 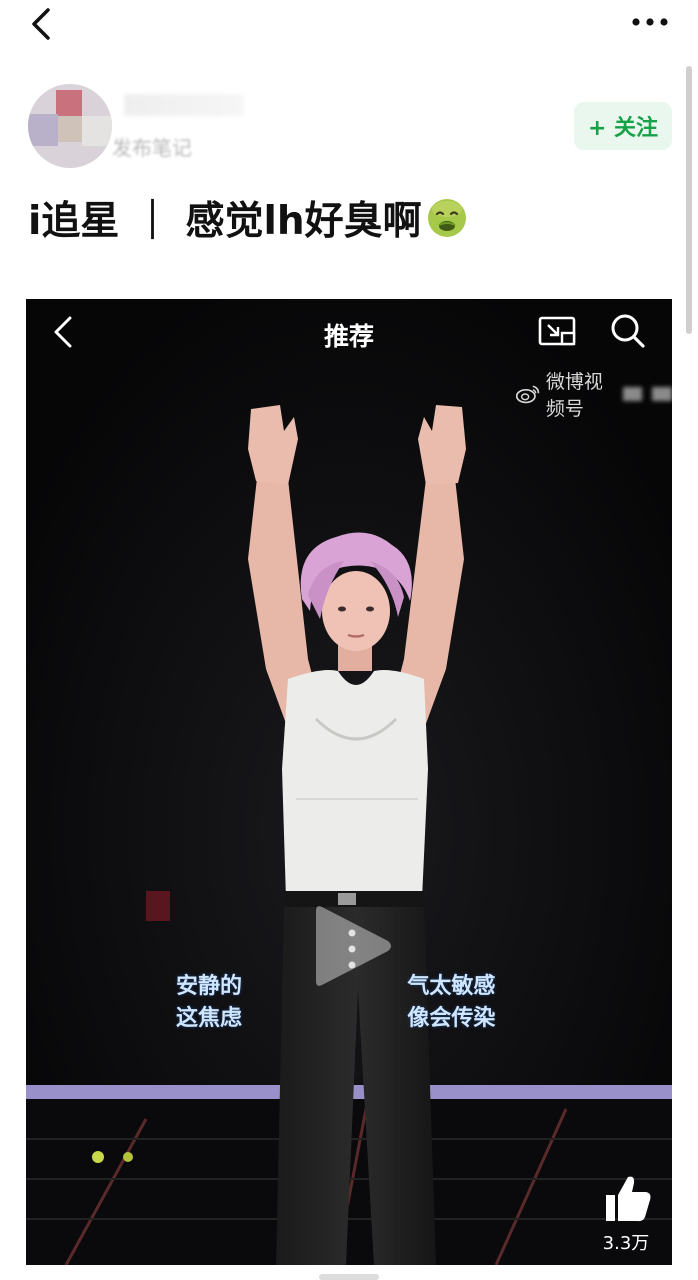 I want to click on subtitle-line2-left: 这焦虑, so click(x=209, y=1018).